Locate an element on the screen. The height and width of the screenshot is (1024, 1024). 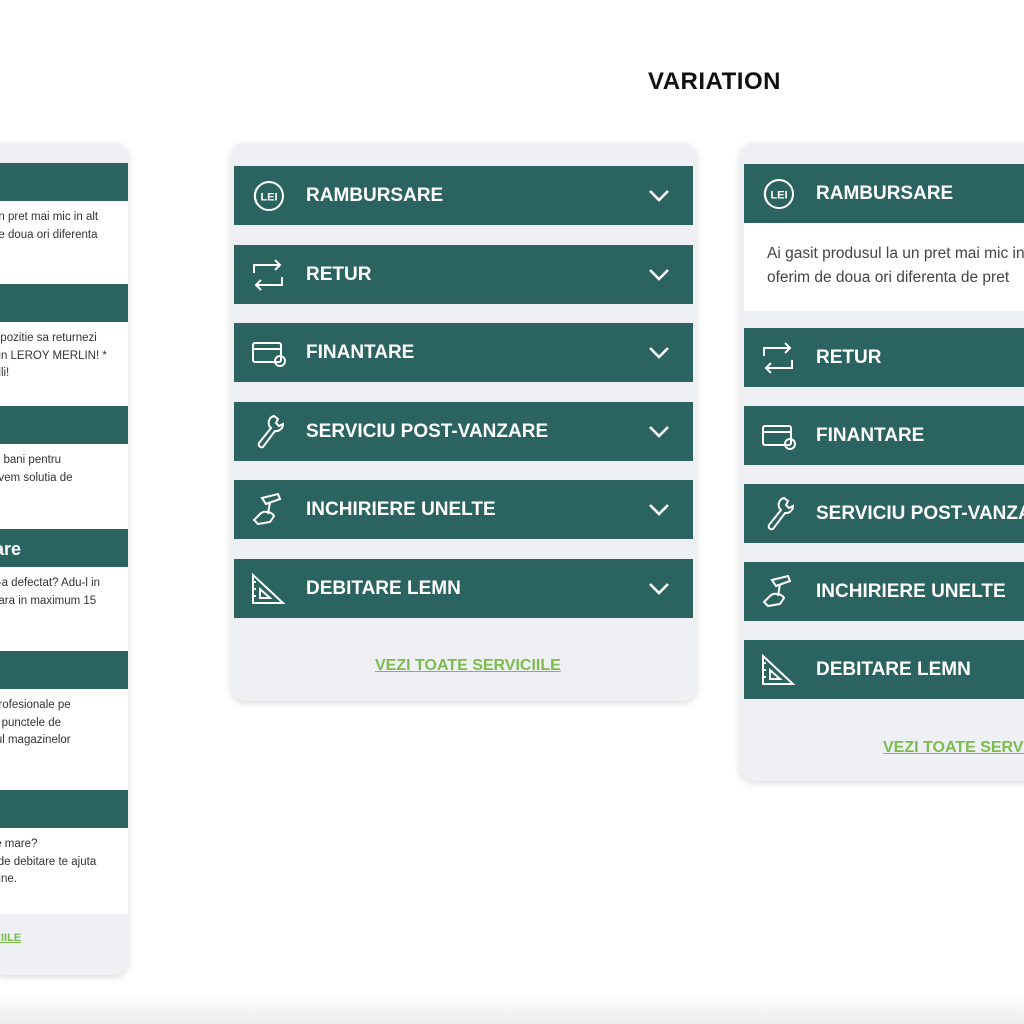
variation-heading: VARIATION is located at coordinates (714, 81).